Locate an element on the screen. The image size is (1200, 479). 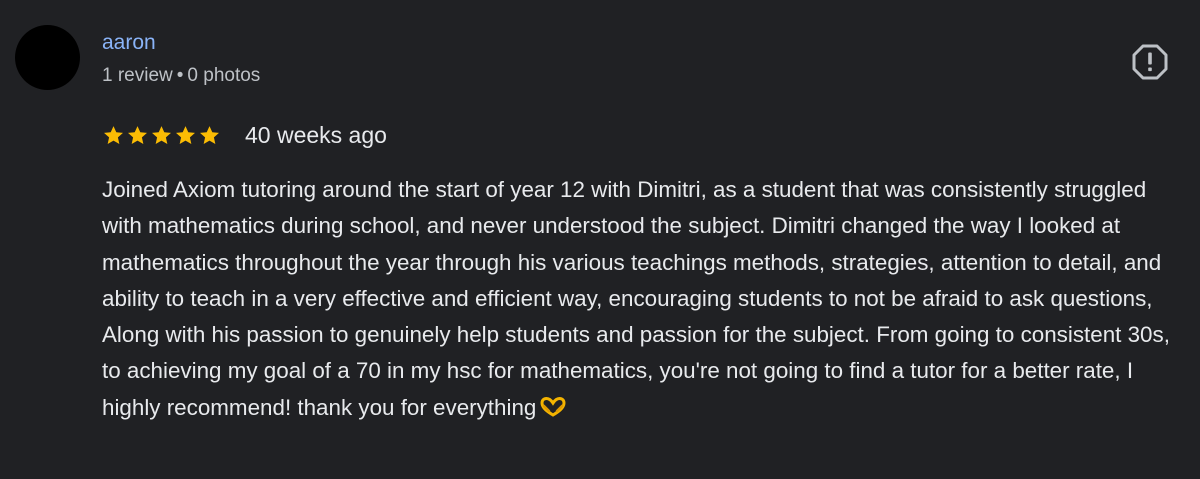
report-flag-icon is located at coordinates (1150, 62).